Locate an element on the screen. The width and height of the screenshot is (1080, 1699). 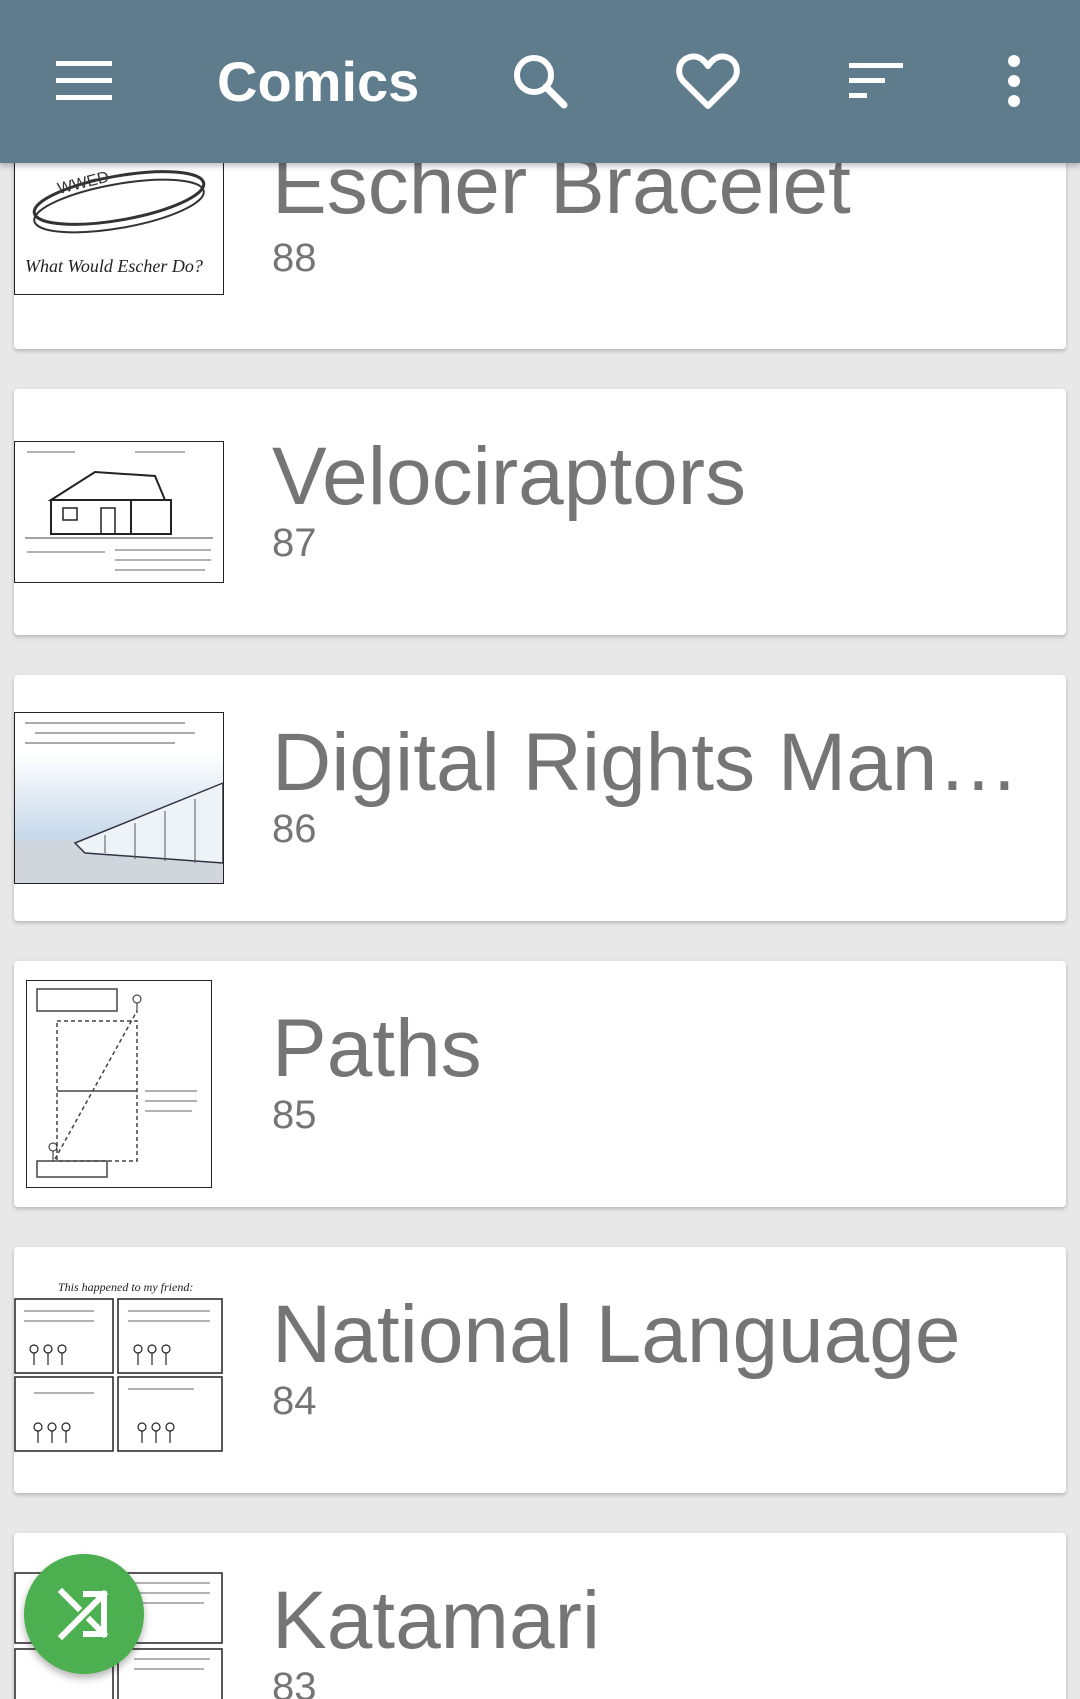
heart-icon is located at coordinates (708, 81).